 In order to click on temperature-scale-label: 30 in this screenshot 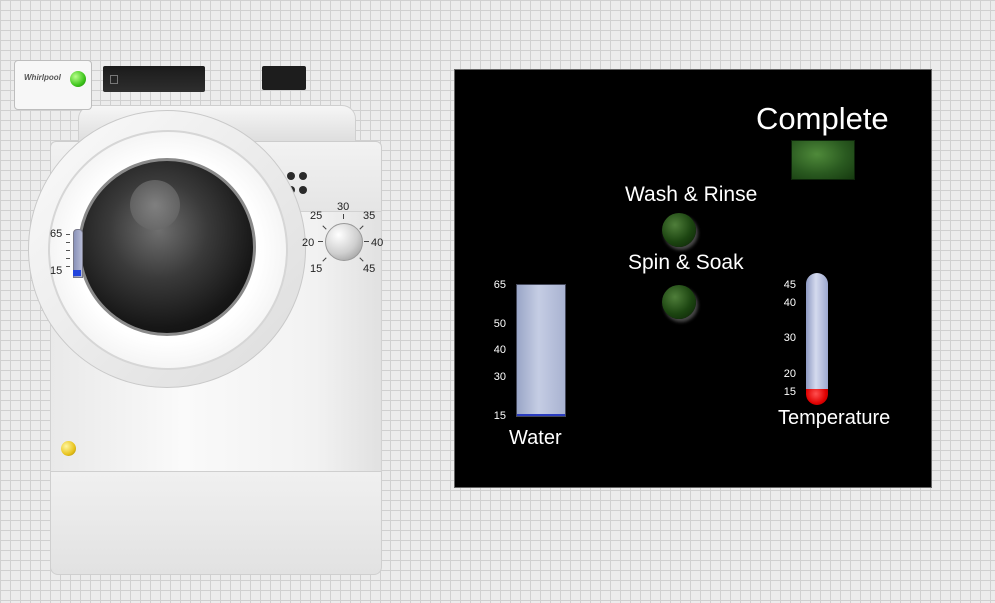, I will do `click(789, 338)`.